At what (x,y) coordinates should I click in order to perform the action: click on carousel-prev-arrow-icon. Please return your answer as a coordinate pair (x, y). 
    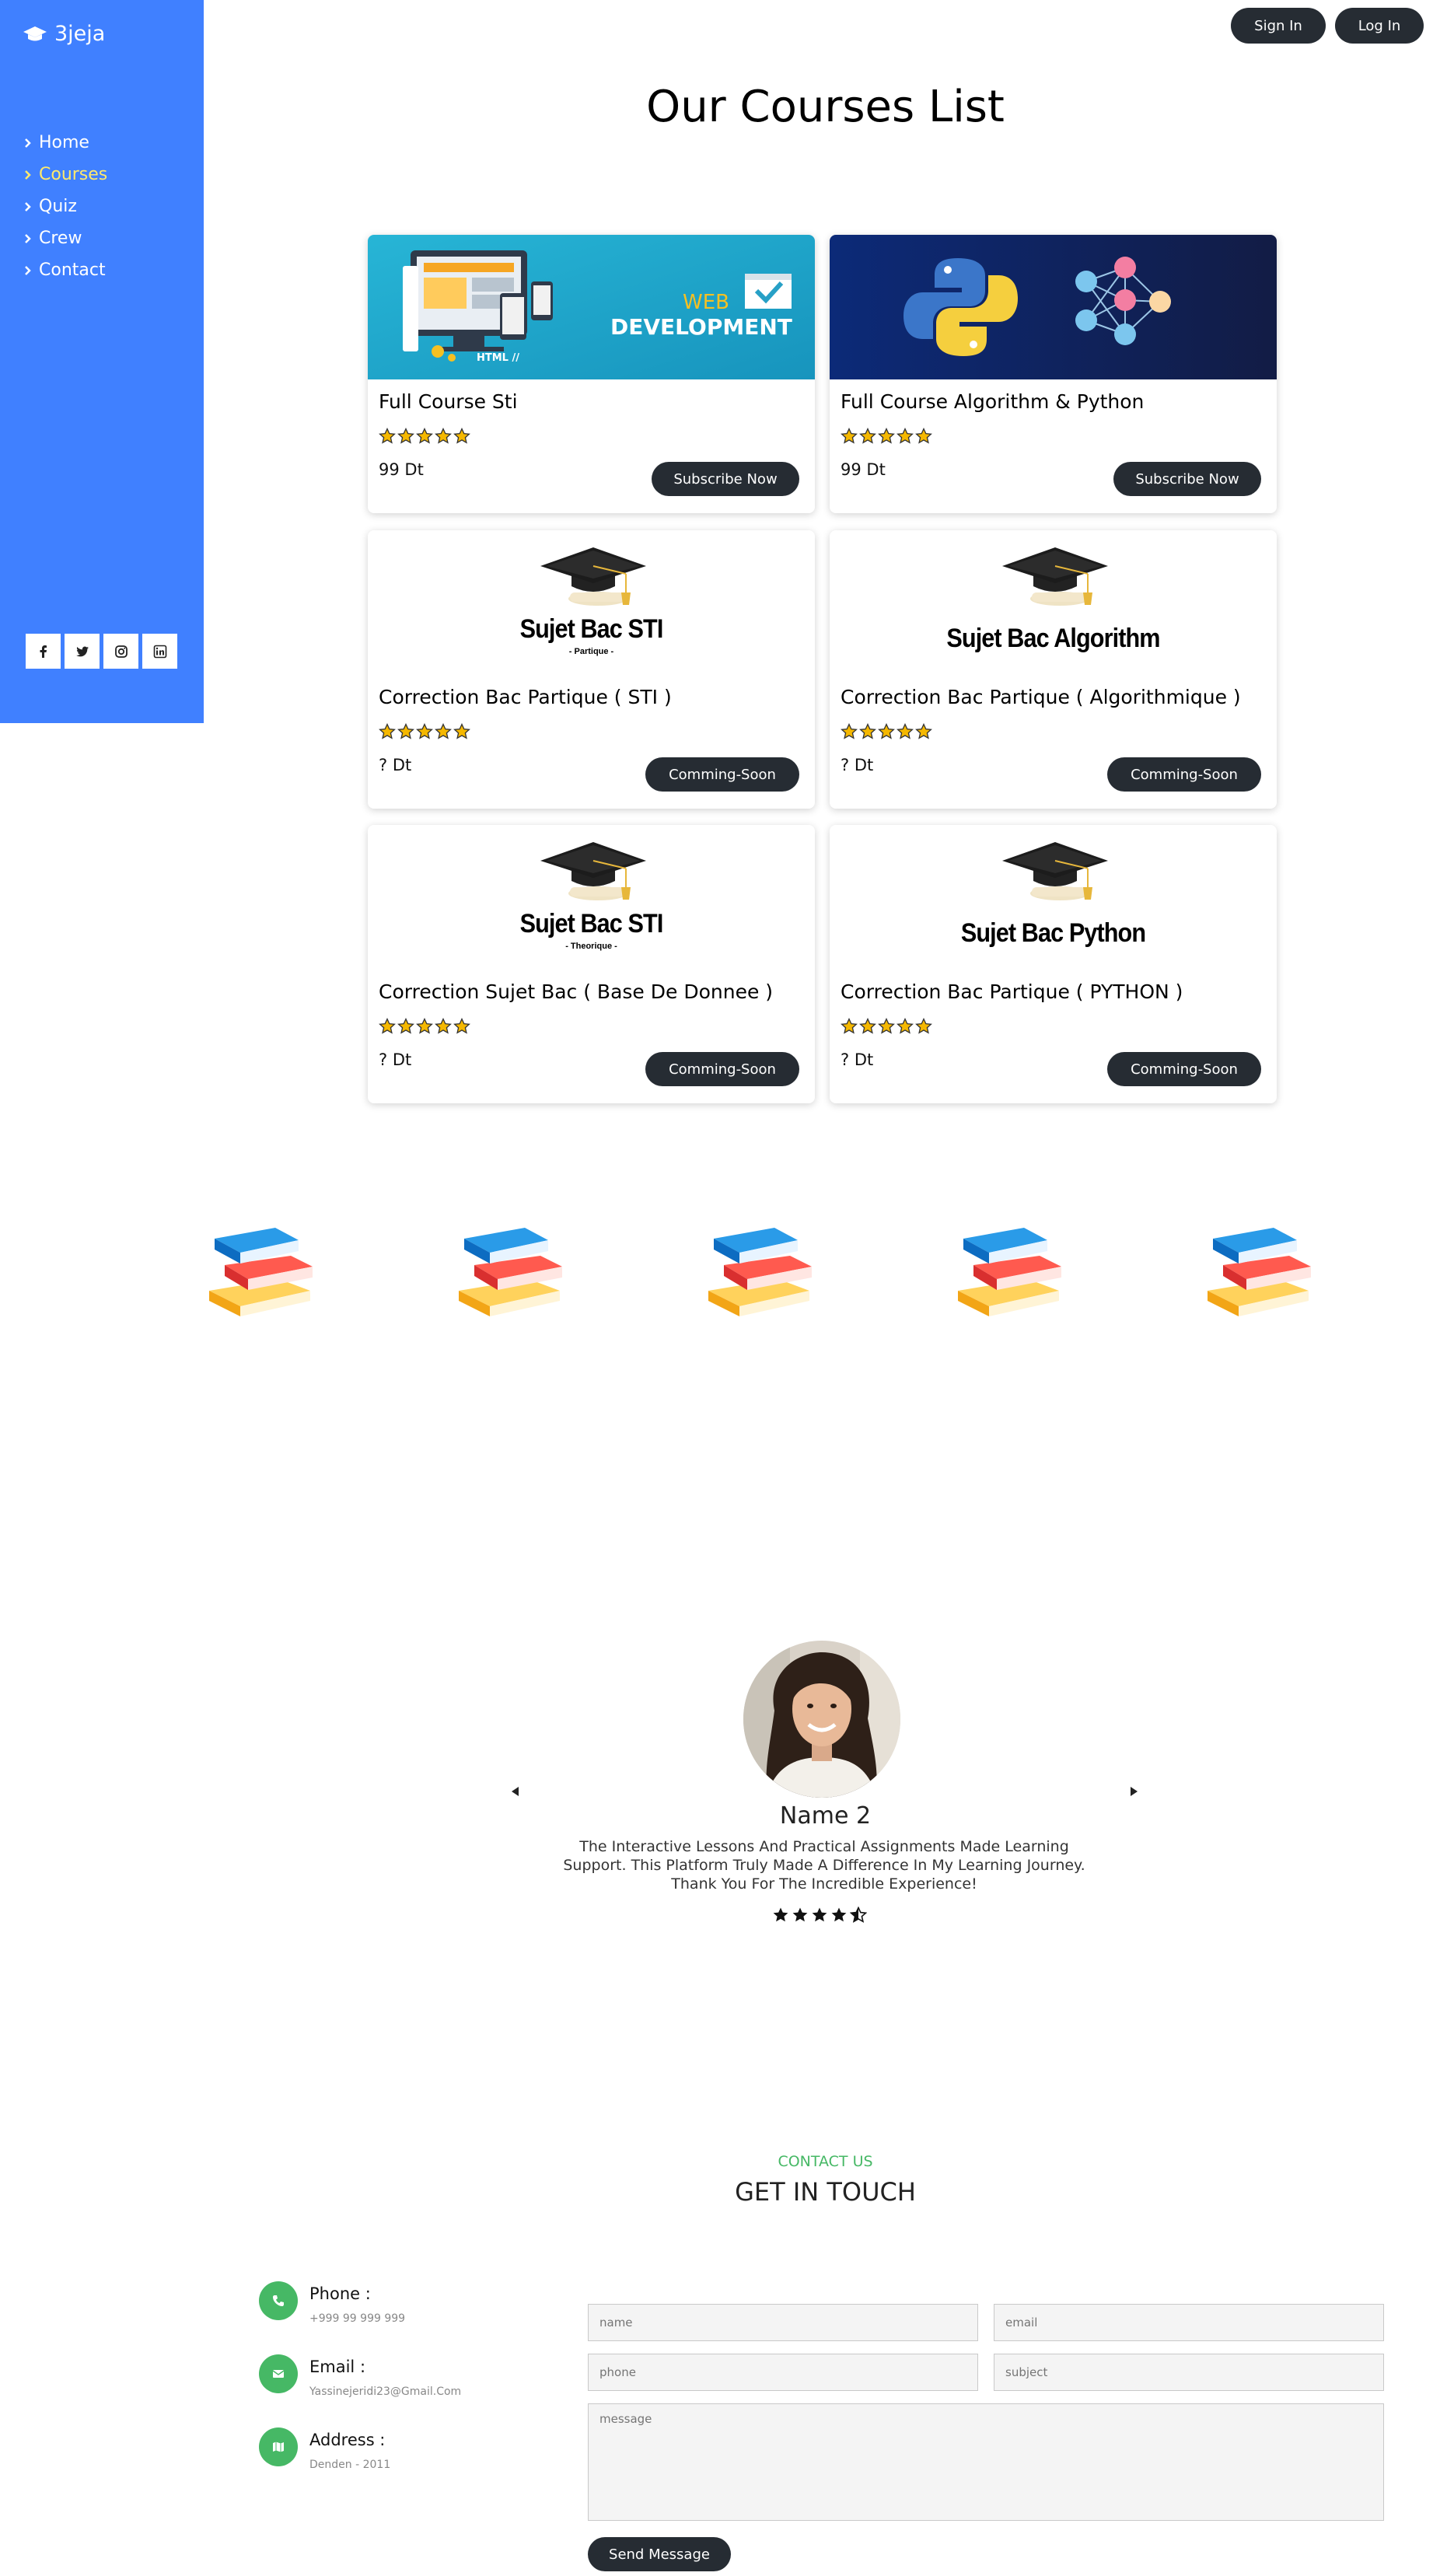
    Looking at the image, I should click on (515, 1791).